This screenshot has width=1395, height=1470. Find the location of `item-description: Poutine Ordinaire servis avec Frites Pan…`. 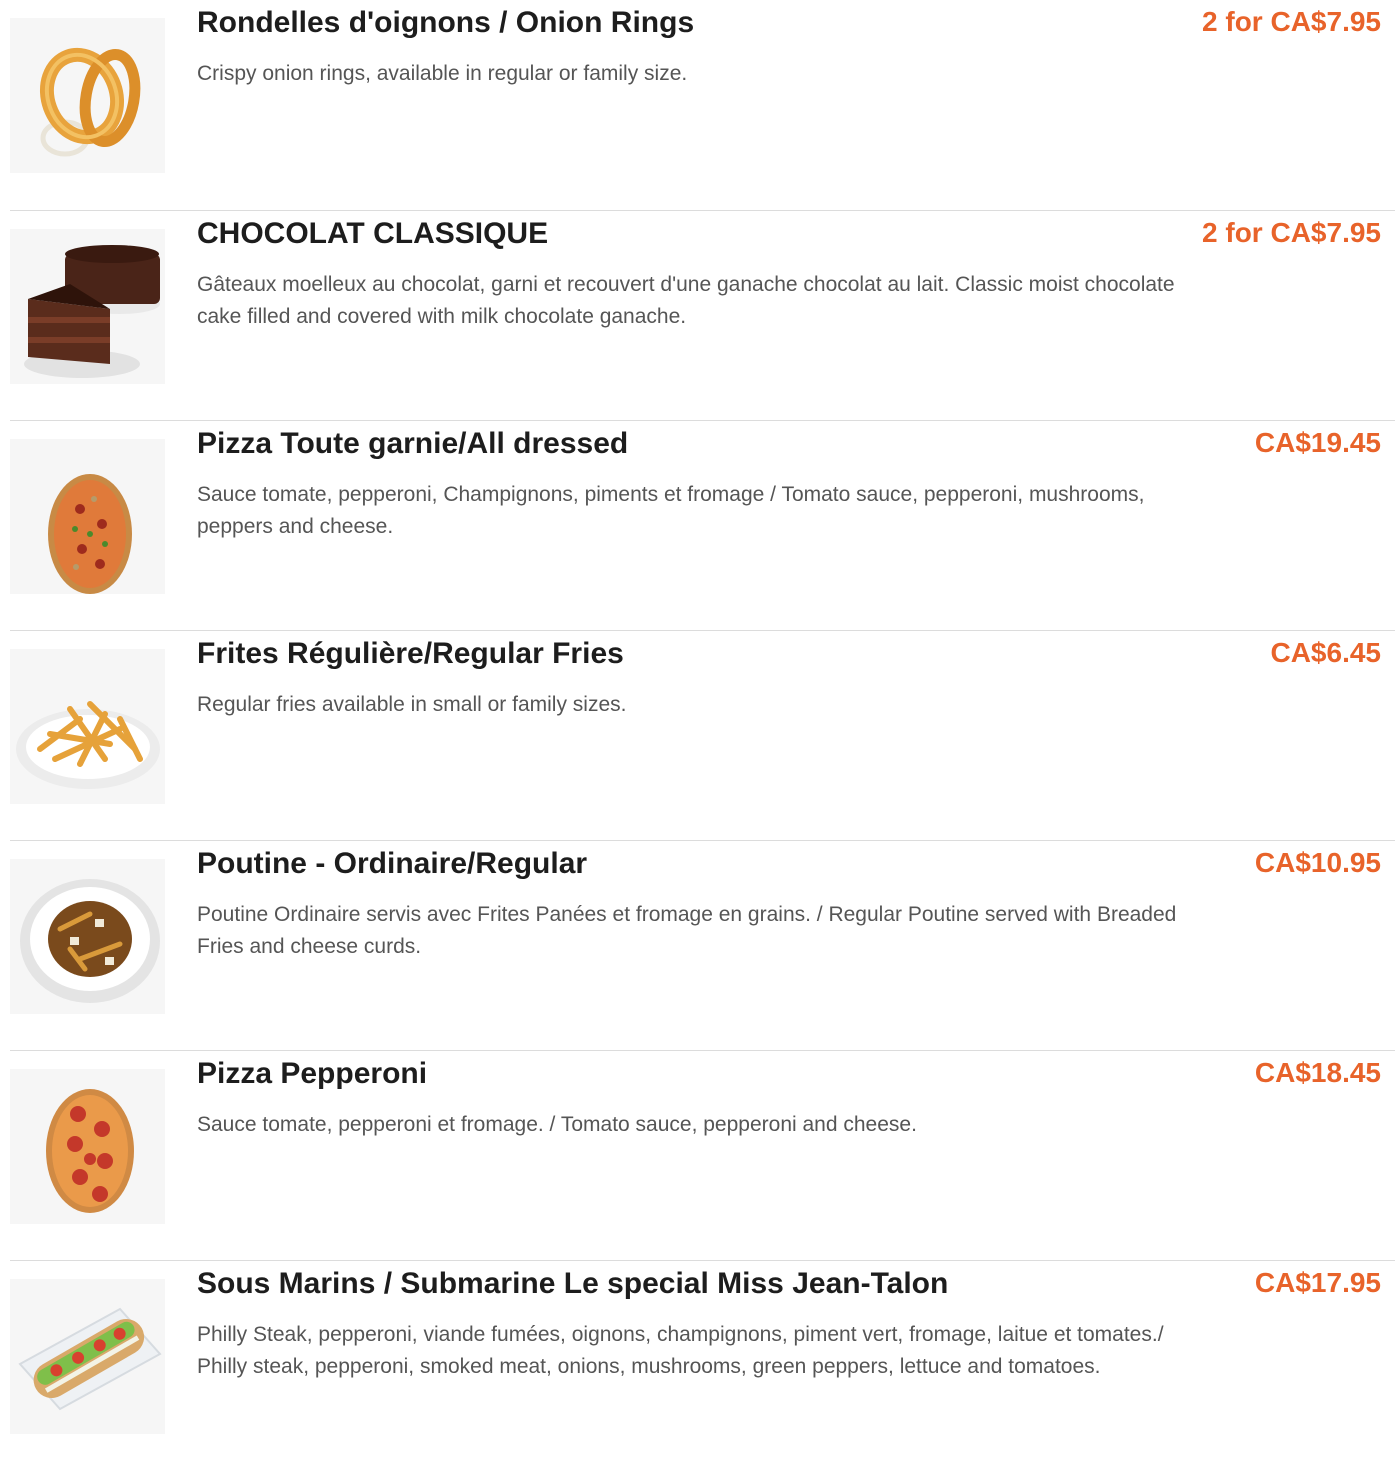

item-description: Poutine Ordinaire servis avec Frites Pan… is located at coordinates (687, 930).